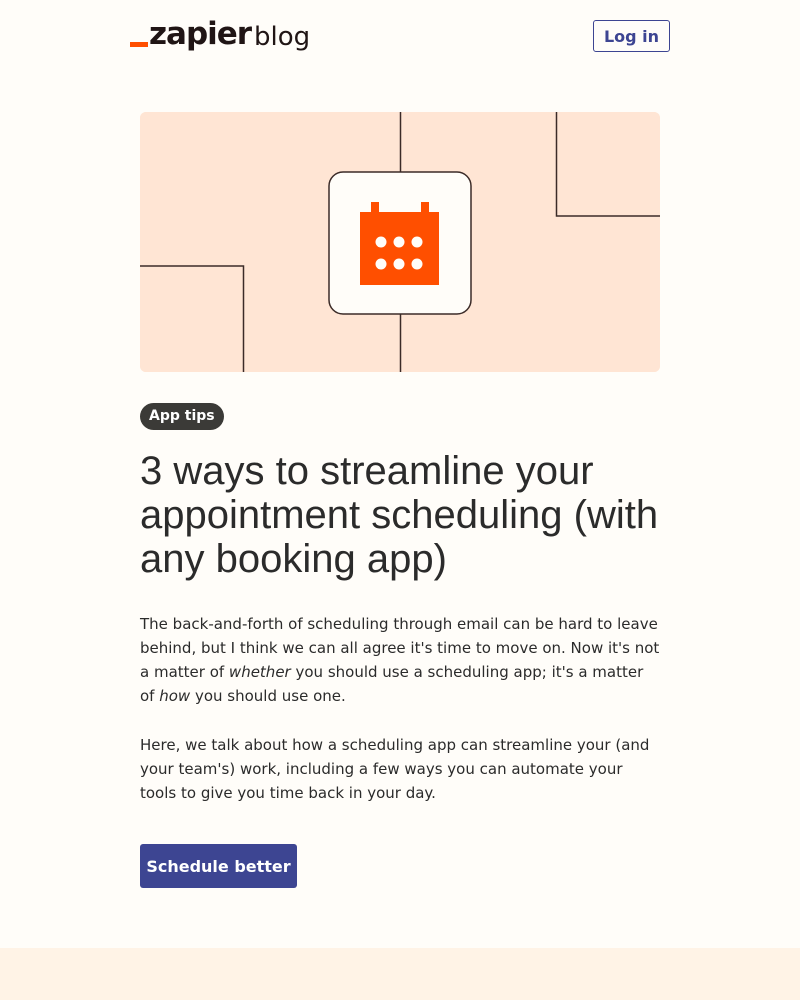 The height and width of the screenshot is (1000, 800). I want to click on login-button: Log in, so click(631, 36).